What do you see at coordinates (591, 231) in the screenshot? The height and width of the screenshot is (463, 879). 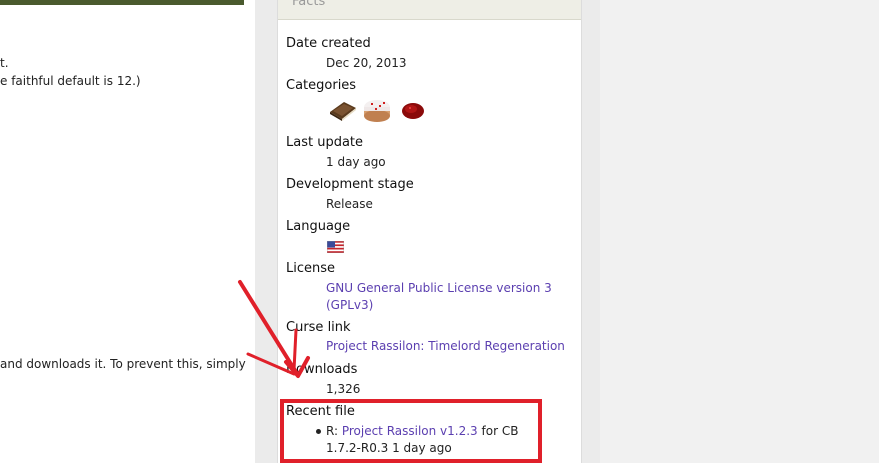 I see `right-gutter` at bounding box center [591, 231].